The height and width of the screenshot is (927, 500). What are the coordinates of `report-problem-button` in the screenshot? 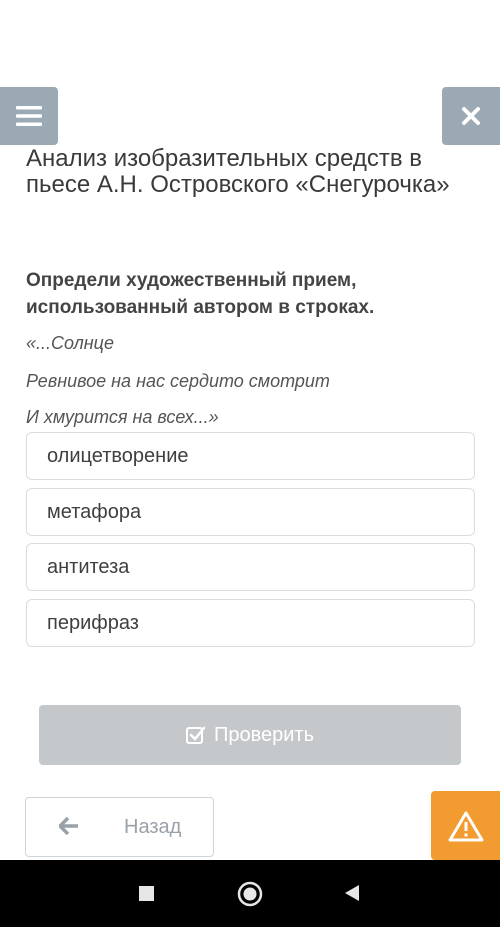 It's located at (465, 825).